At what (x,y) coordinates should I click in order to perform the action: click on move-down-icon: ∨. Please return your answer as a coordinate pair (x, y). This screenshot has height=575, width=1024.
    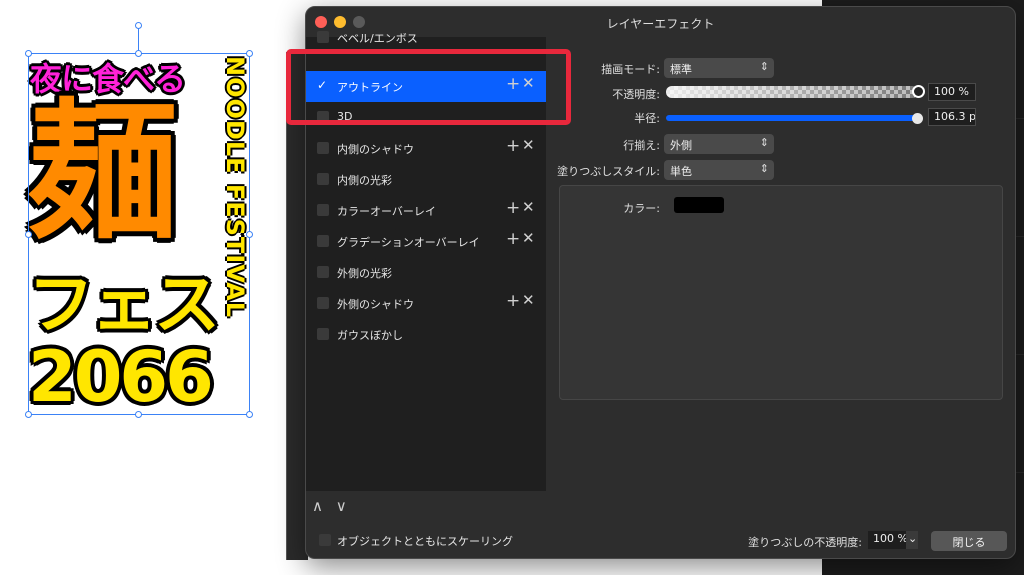
    Looking at the image, I should click on (341, 506).